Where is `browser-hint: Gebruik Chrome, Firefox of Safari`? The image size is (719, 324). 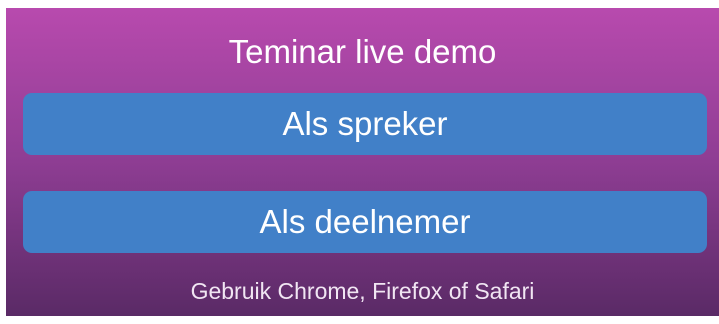
browser-hint: Gebruik Chrome, Firefox of Safari is located at coordinates (362, 291).